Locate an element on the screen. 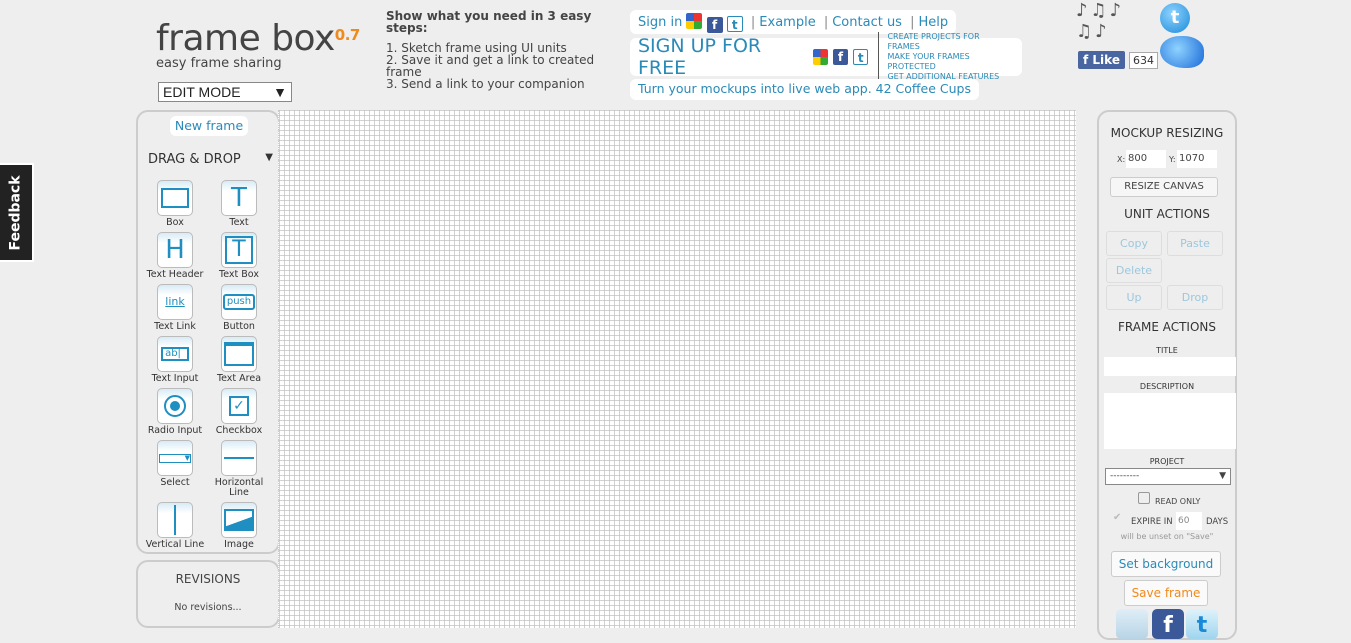  tool-vline: Vertical Line is located at coordinates (175, 526).